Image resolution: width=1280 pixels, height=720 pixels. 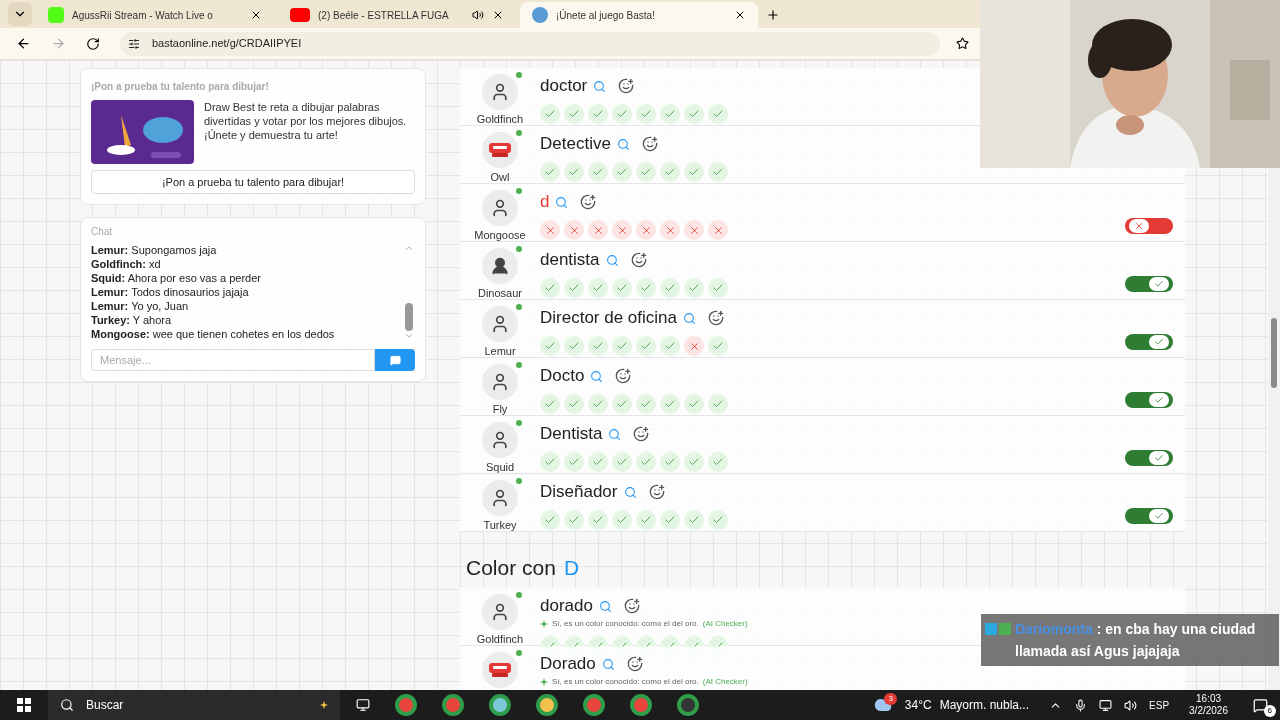 I want to click on tab-menu-button, so click(x=20, y=14).